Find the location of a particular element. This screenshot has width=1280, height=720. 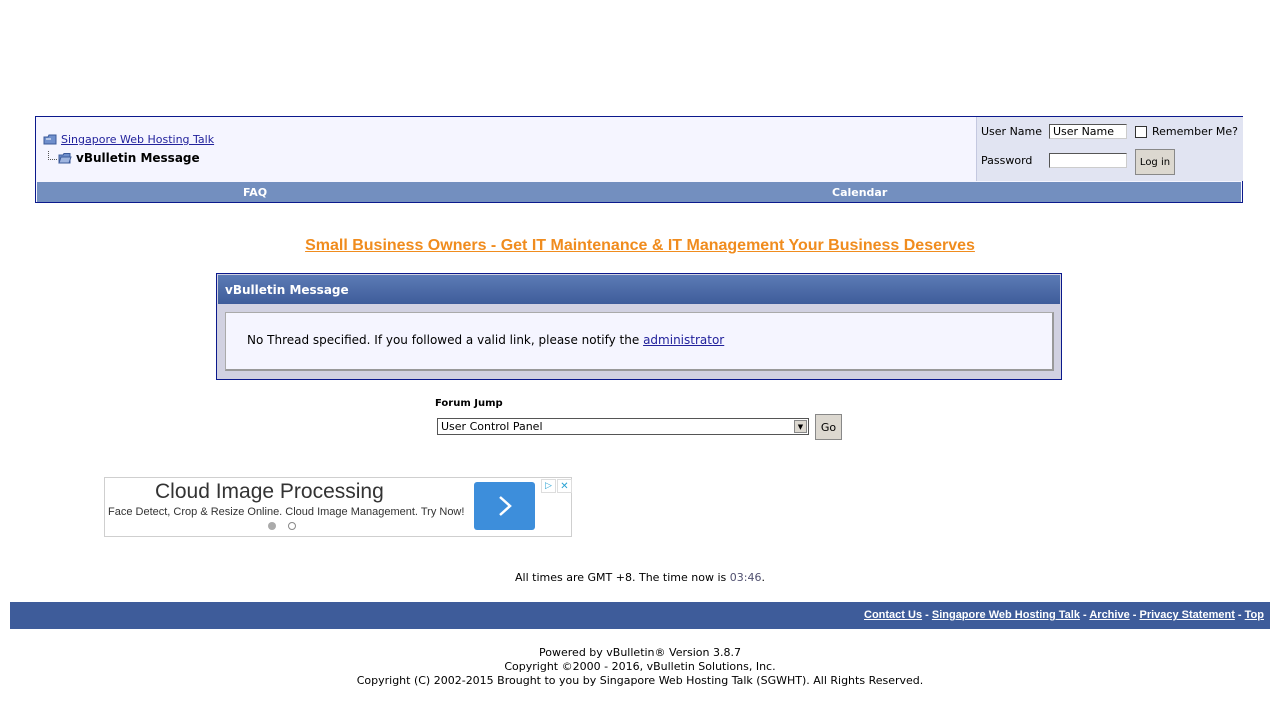

message-header: vBulletin Message is located at coordinates (639, 289).